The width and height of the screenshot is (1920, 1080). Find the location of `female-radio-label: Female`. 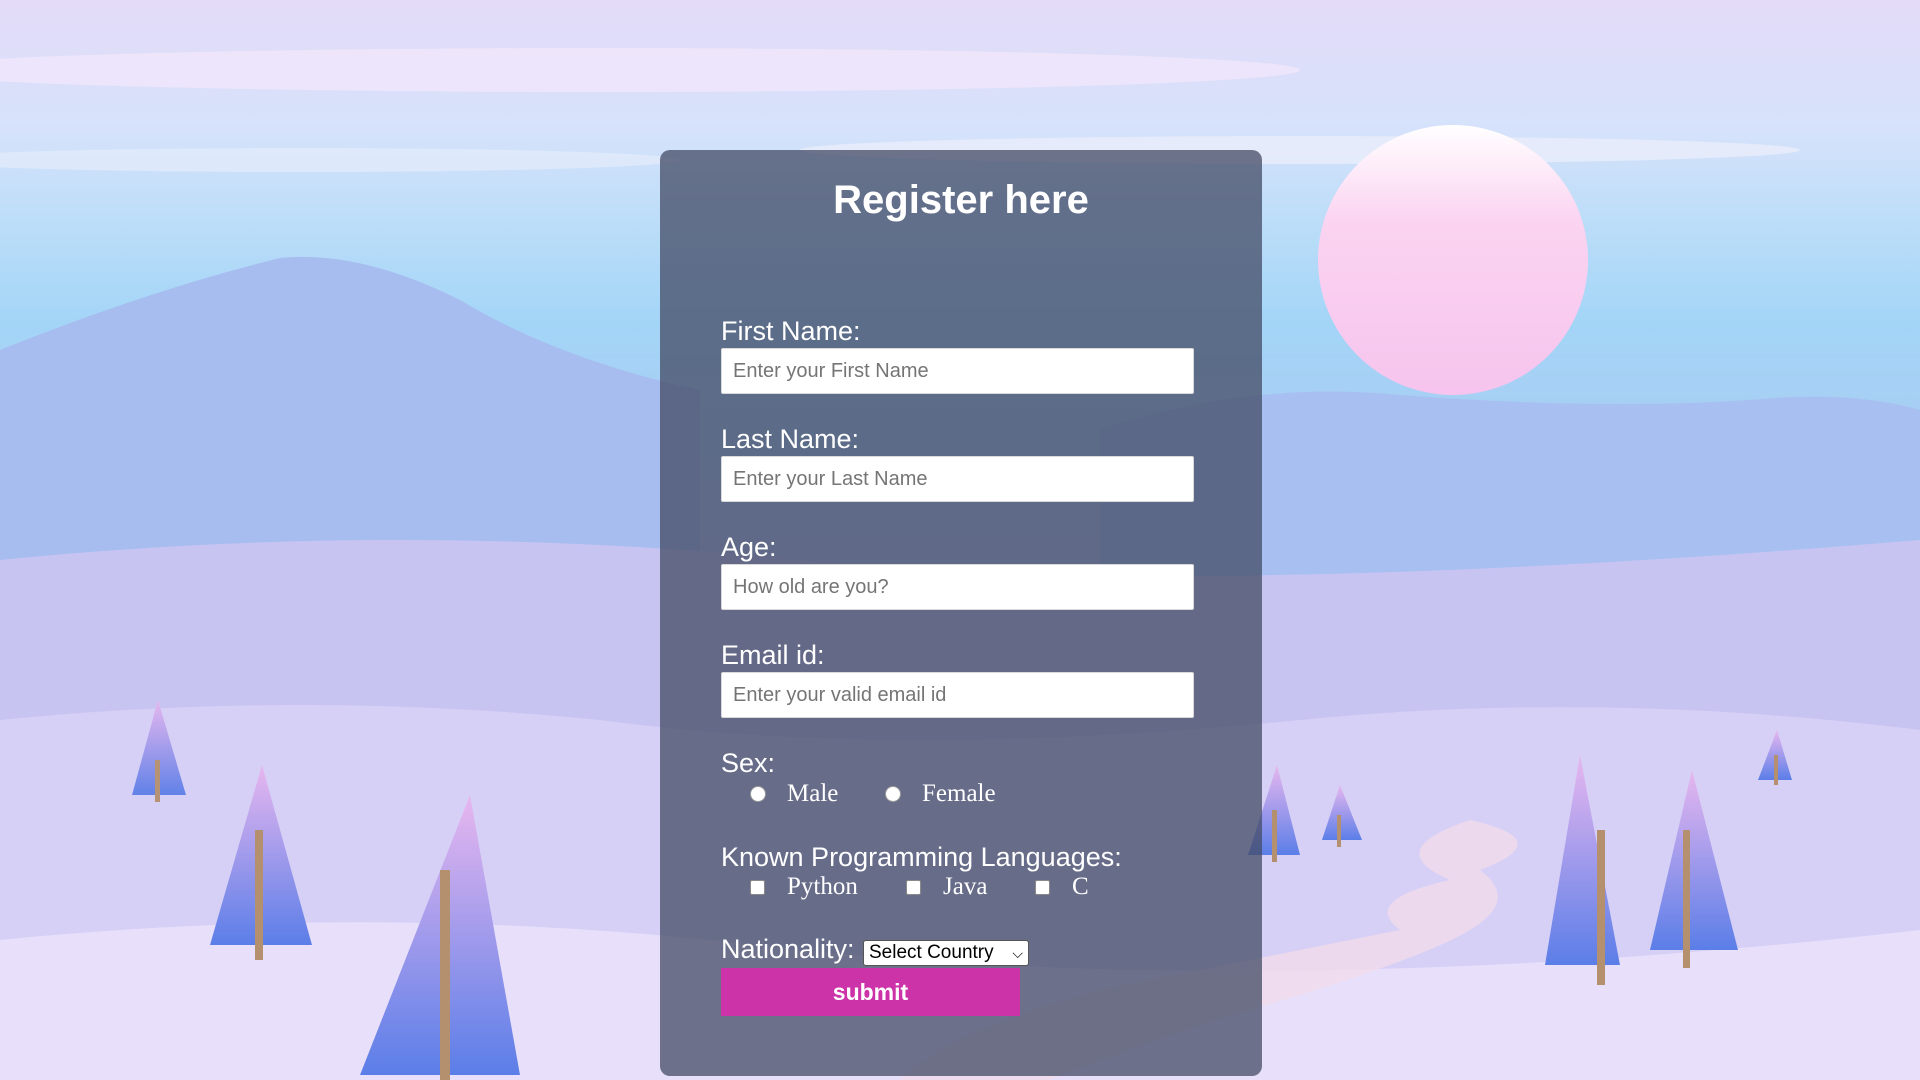

female-radio-label: Female is located at coordinates (959, 793).